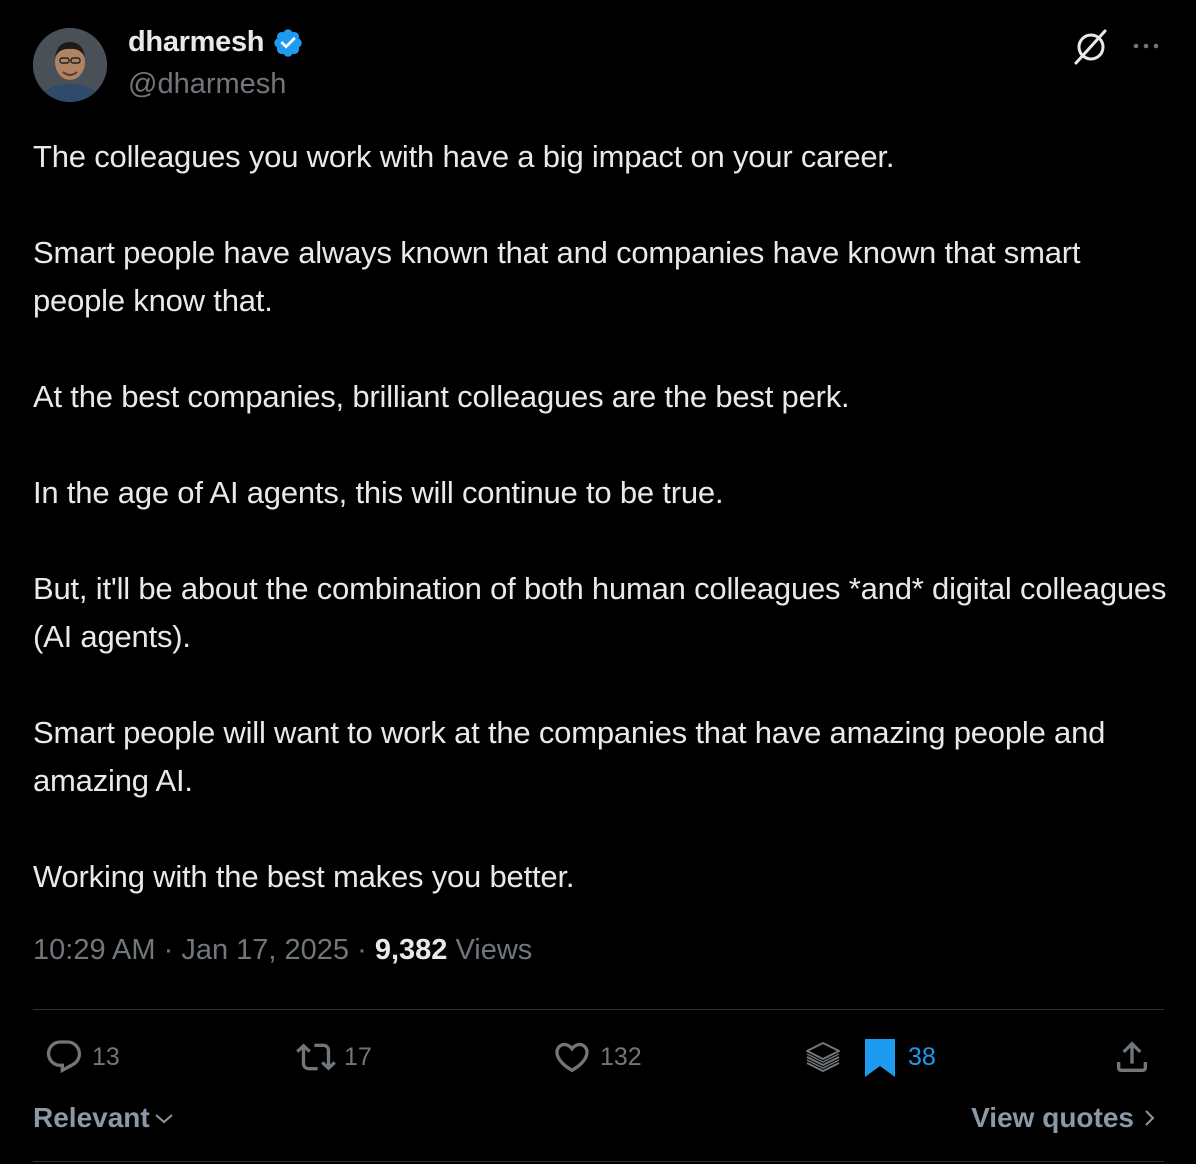  Describe the element at coordinates (1146, 46) in the screenshot. I see `more-icon` at that location.